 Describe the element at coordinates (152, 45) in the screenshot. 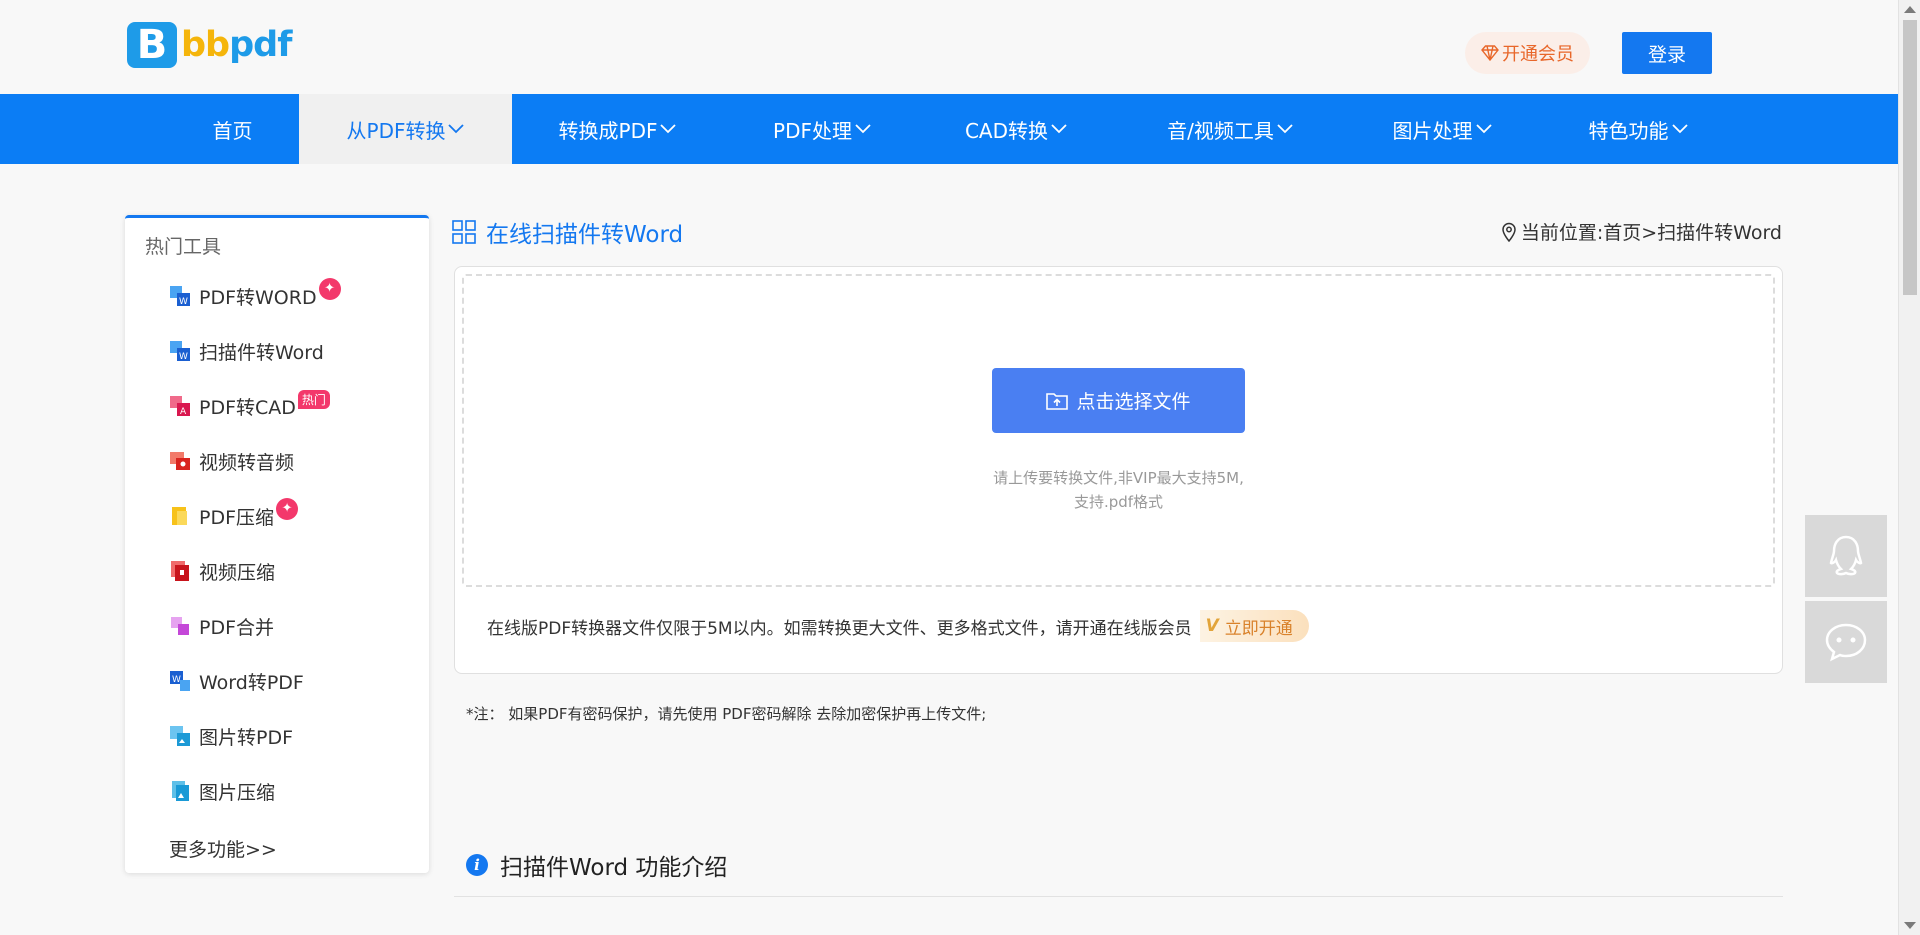

I see `logo-badge: B` at that location.